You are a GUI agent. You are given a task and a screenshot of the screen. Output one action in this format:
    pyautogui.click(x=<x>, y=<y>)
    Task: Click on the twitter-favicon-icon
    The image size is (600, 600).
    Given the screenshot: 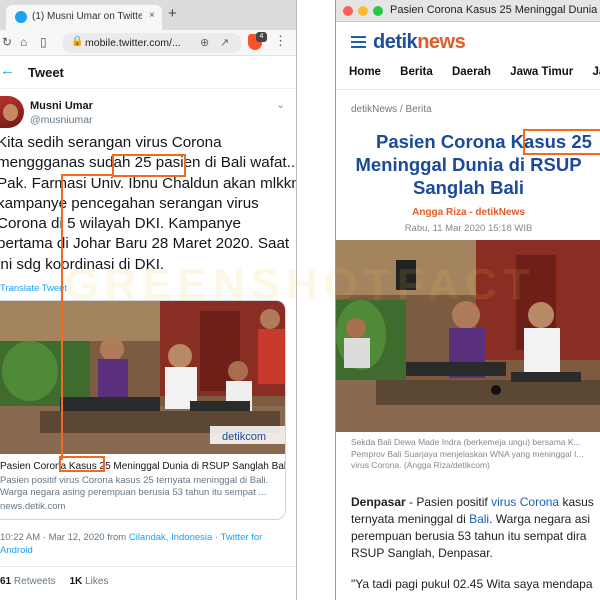 What is the action you would take?
    pyautogui.click(x=21, y=17)
    